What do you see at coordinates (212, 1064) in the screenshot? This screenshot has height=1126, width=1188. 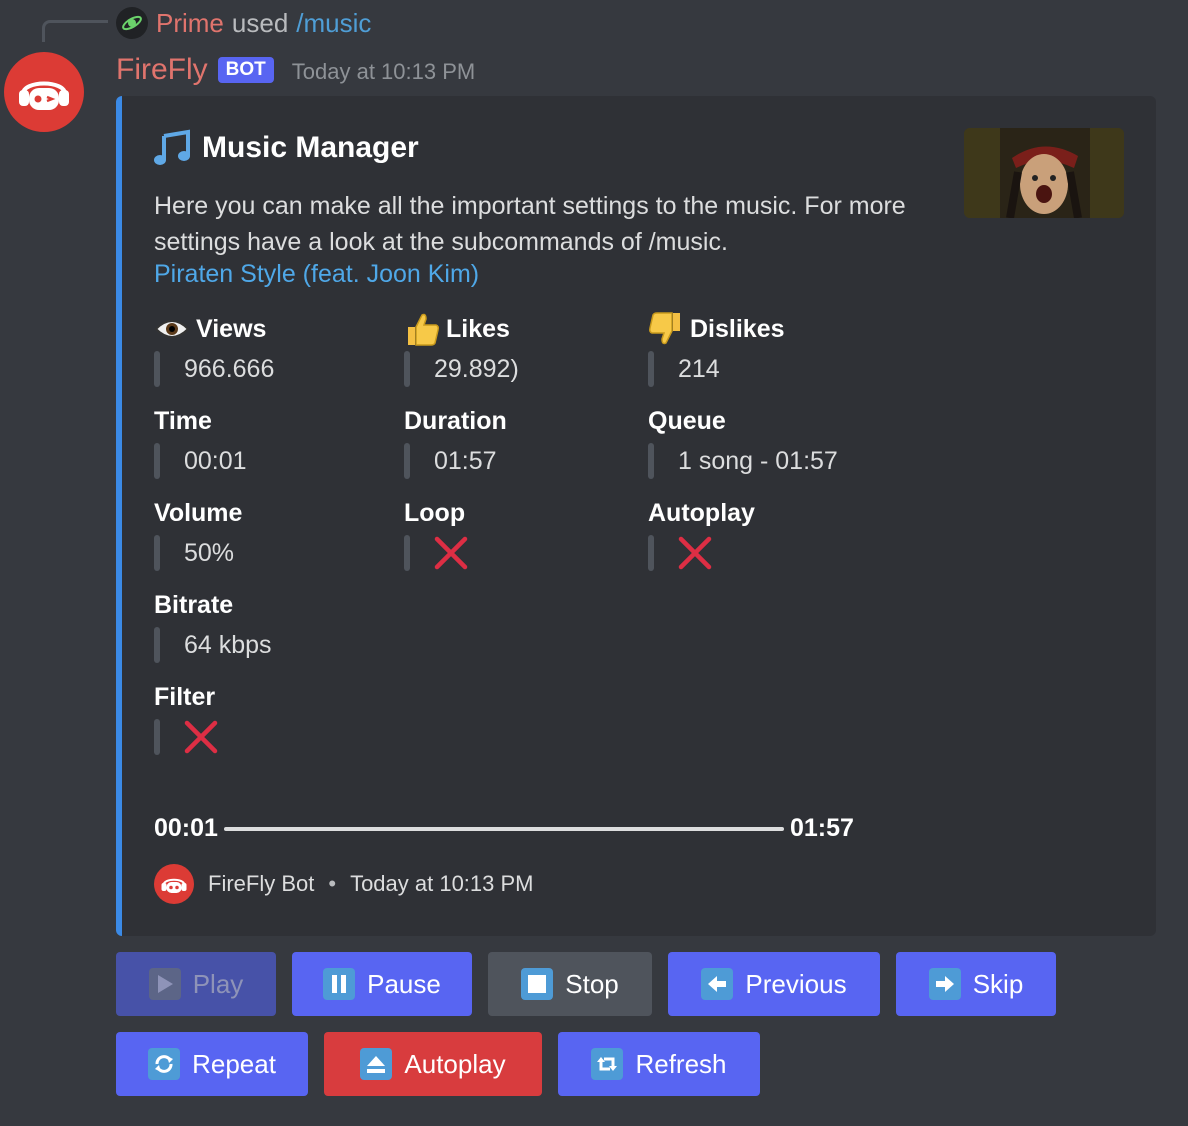 I see `repeat-button: Repeat` at bounding box center [212, 1064].